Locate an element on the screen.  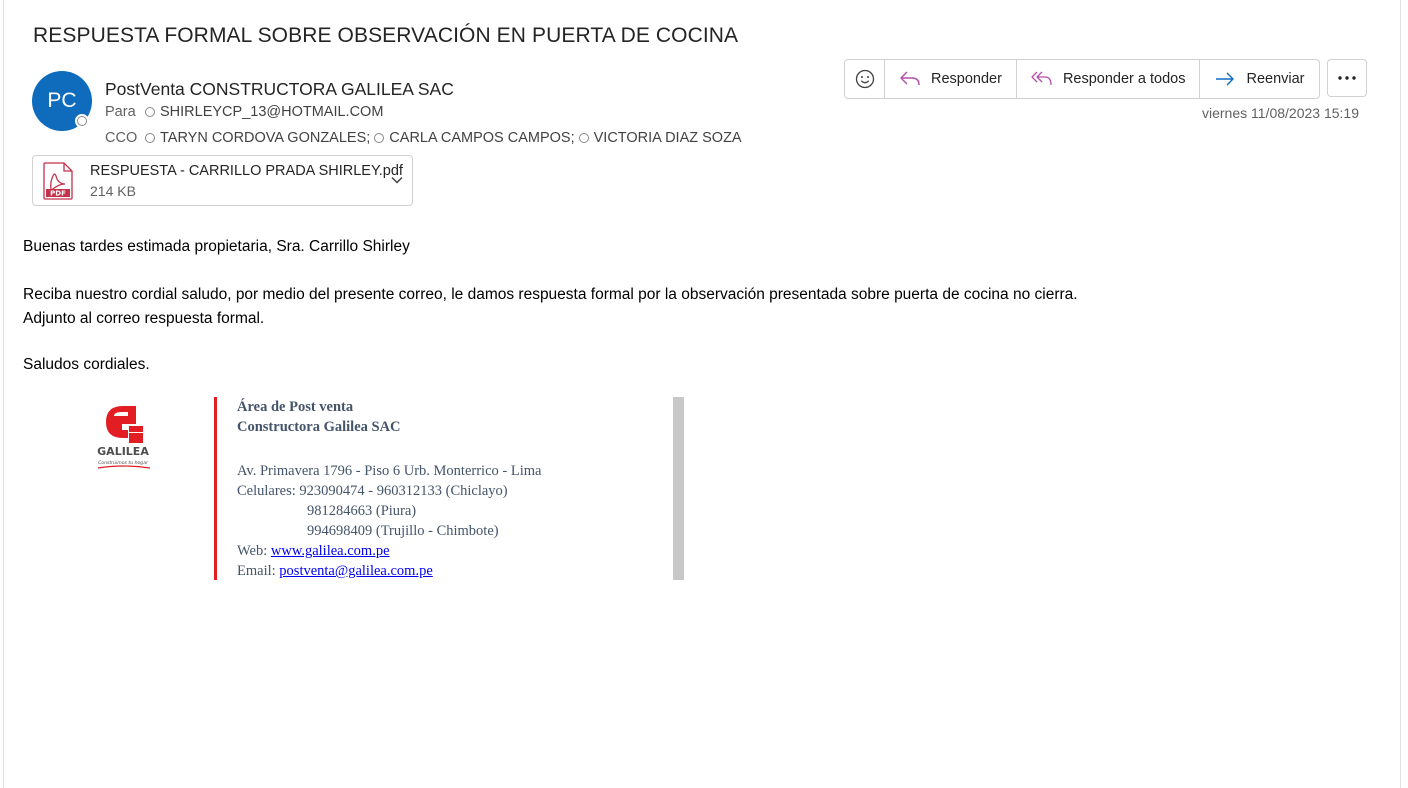
bcc-label: CCO is located at coordinates (121, 138).